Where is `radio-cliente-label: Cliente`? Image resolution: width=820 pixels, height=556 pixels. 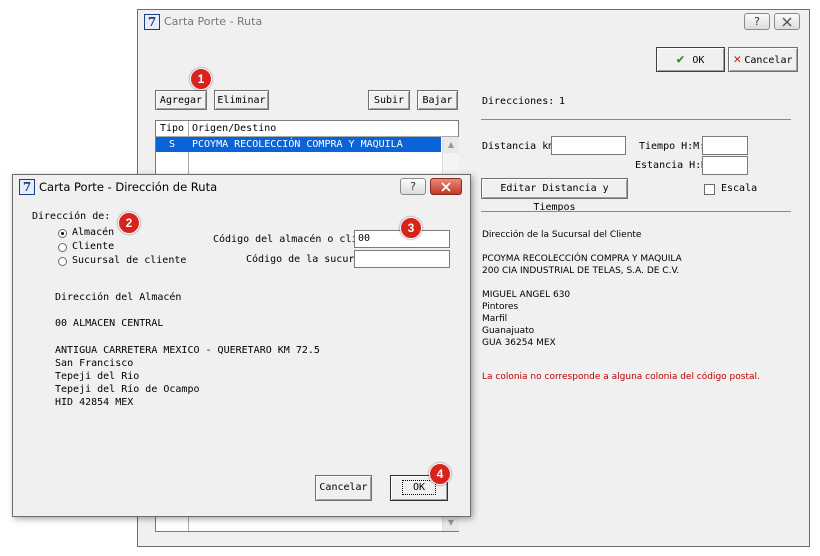 radio-cliente-label: Cliente is located at coordinates (93, 246).